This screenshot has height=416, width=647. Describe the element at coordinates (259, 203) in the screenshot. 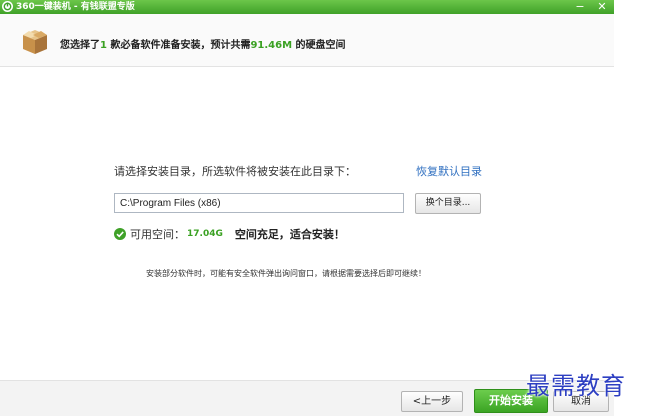

I see `install-path-input` at that location.